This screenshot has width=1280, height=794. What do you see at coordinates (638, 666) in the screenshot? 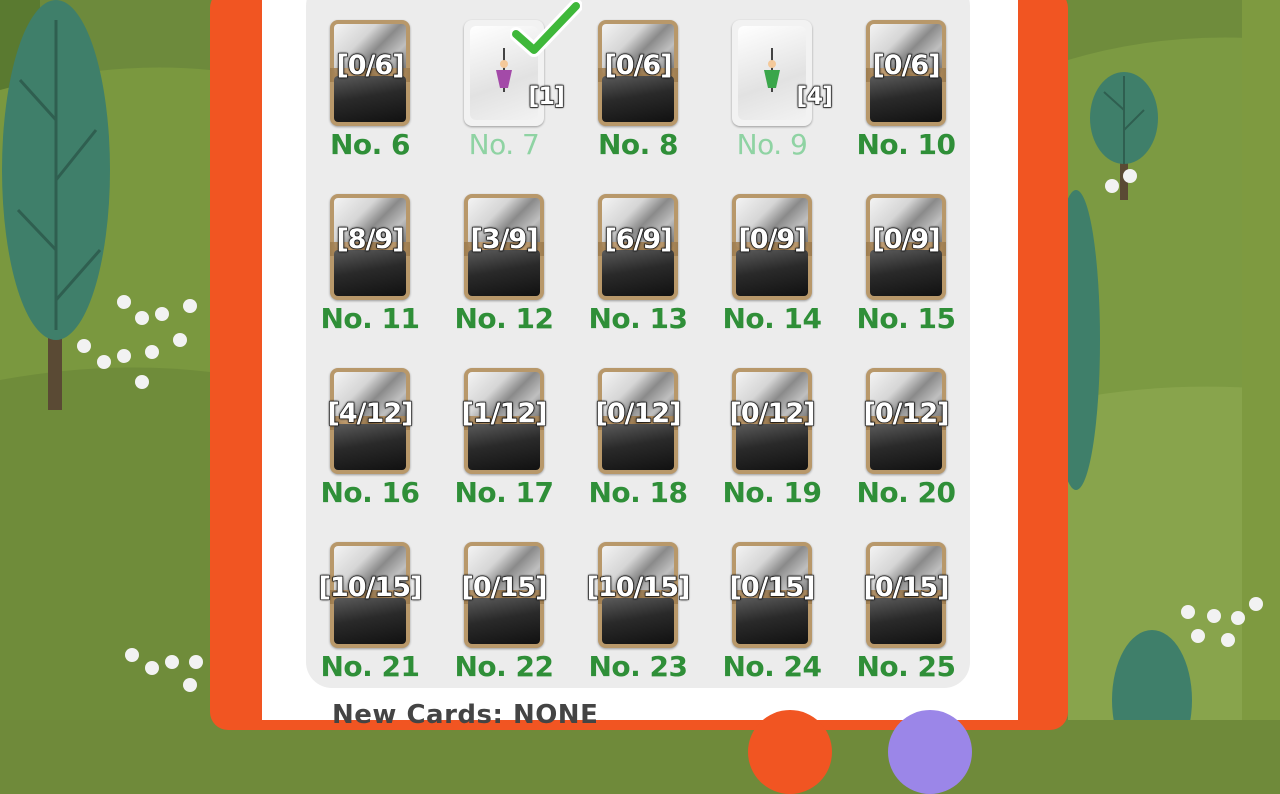
I see `card-name: No. 23` at bounding box center [638, 666].